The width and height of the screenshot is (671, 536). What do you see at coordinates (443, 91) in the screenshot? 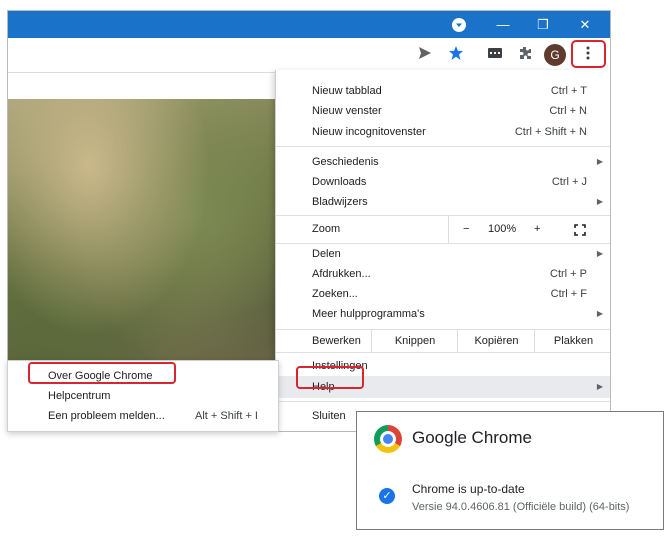
I see `menu-item-new-tab: Nieuw tabblad Ctrl + T` at bounding box center [443, 91].